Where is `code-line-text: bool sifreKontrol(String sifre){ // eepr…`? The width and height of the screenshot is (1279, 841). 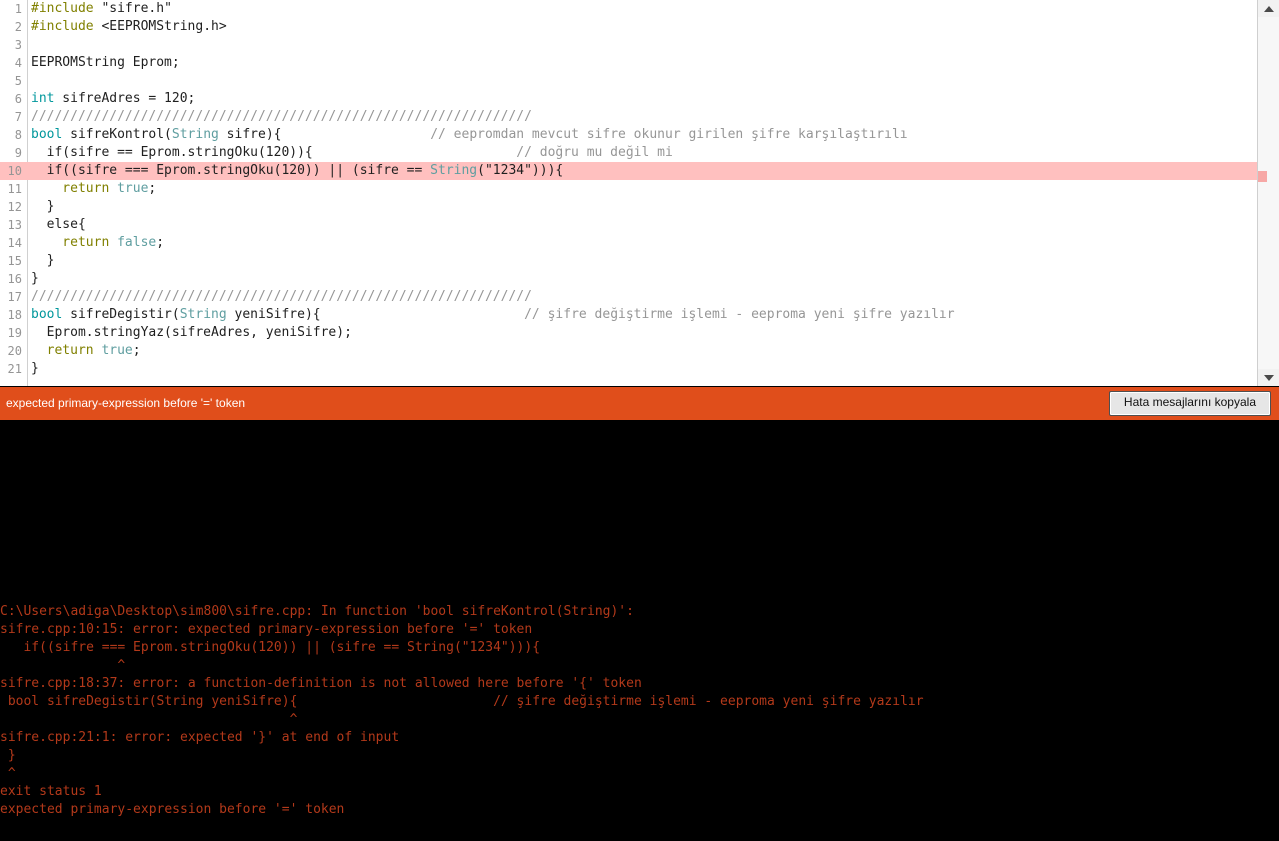 code-line-text: bool sifreKontrol(String sifre){ // eepr… is located at coordinates (469, 135).